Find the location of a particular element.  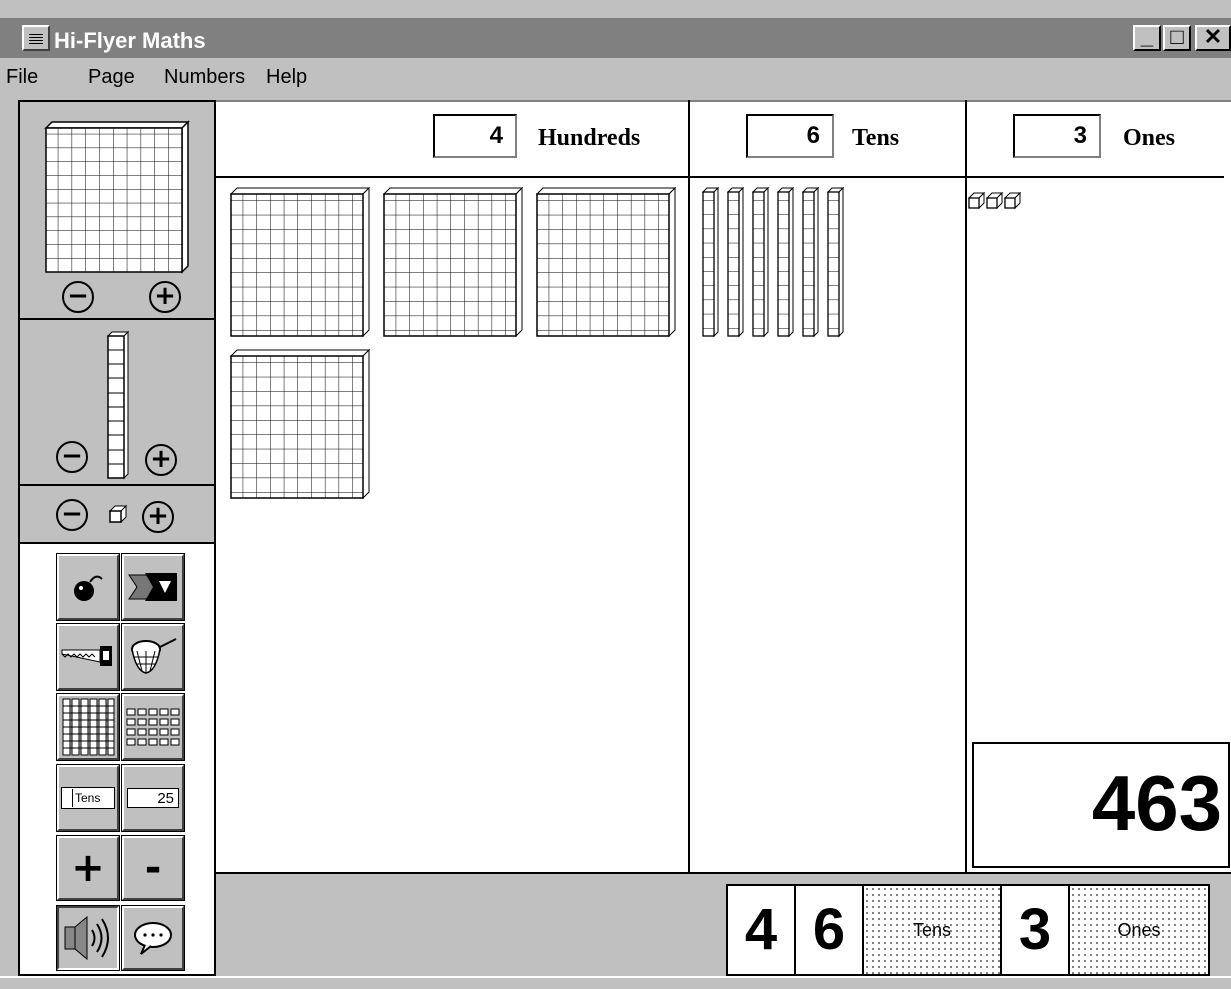

speech-bubble-icon is located at coordinates (153, 938).